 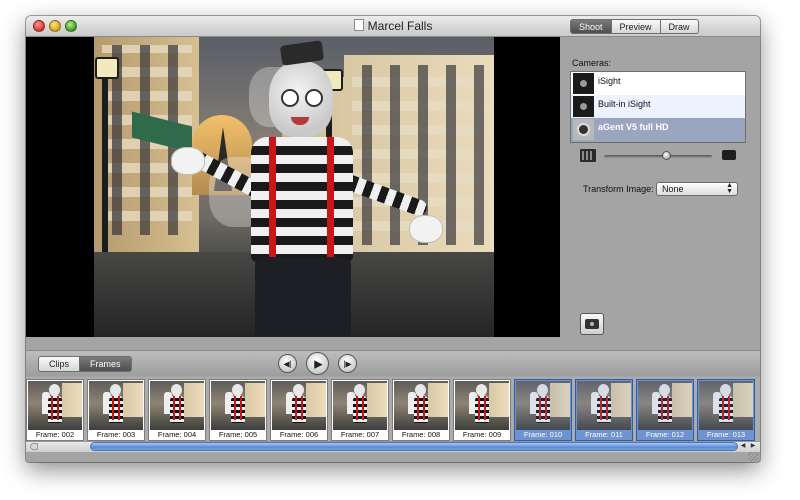 I want to click on frame-label: Frame: 011, so click(x=604, y=434).